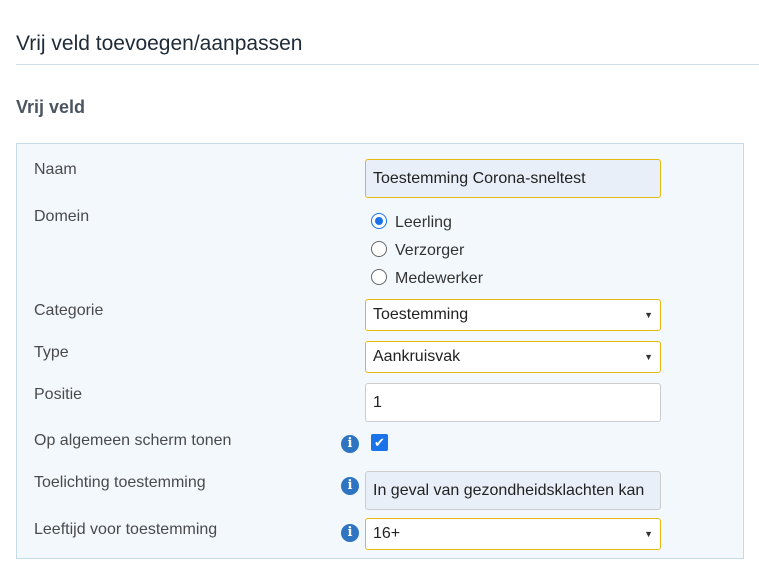 The height and width of the screenshot is (571, 759). I want to click on op-algemeen-scherm-checkbox: ✔, so click(379, 442).